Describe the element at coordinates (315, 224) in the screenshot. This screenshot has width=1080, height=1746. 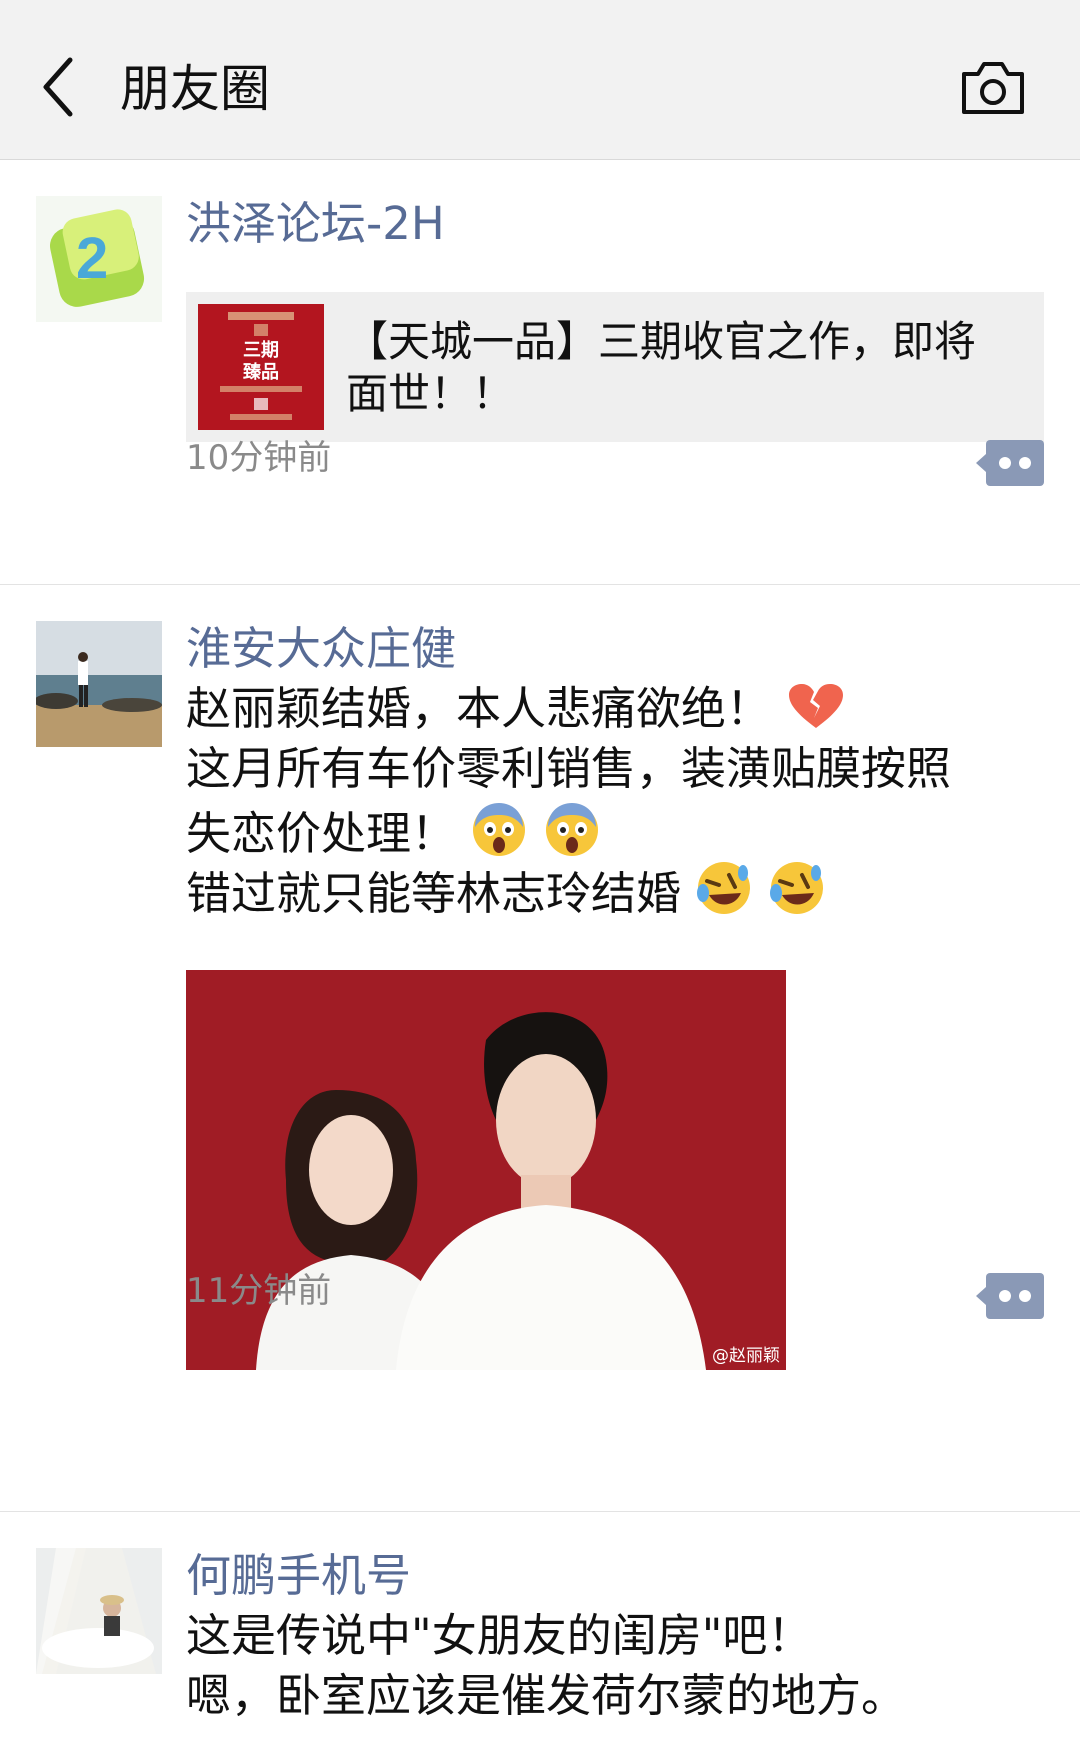
I see `poster-name: 洪泽论坛-2H` at that location.